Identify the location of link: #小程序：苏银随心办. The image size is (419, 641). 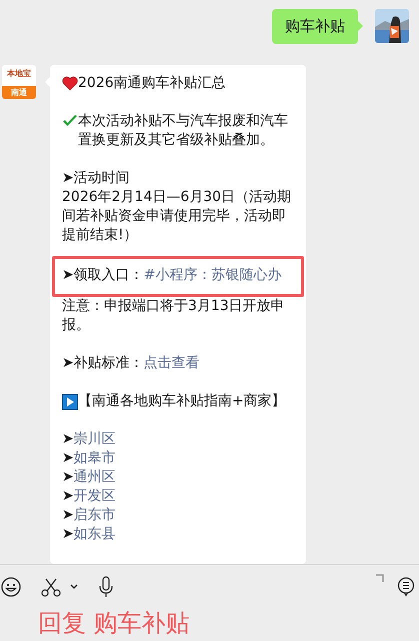
(213, 275).